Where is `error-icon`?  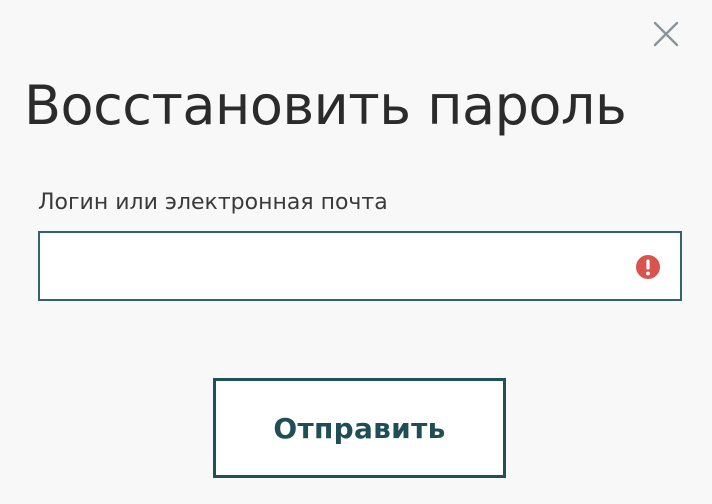
error-icon is located at coordinates (648, 267).